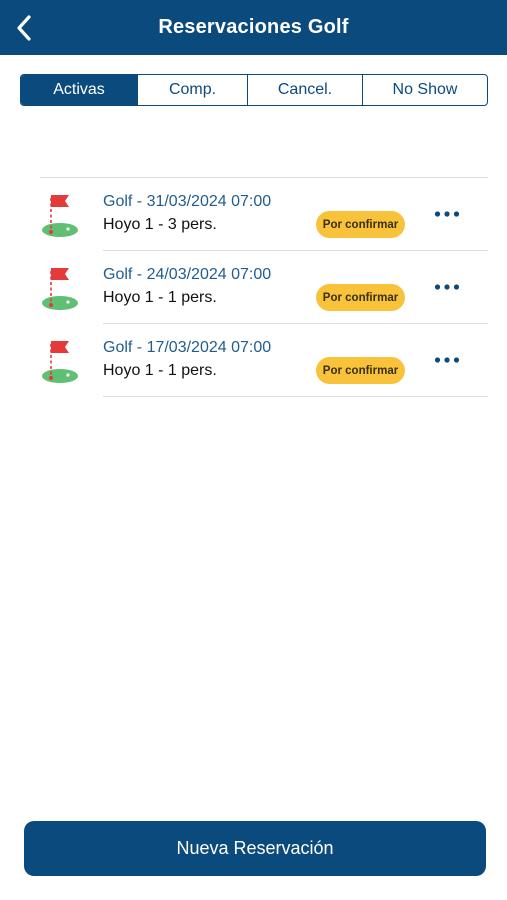  What do you see at coordinates (187, 347) in the screenshot?
I see `reservation-title: Golf - 17/03/2024 07:00` at bounding box center [187, 347].